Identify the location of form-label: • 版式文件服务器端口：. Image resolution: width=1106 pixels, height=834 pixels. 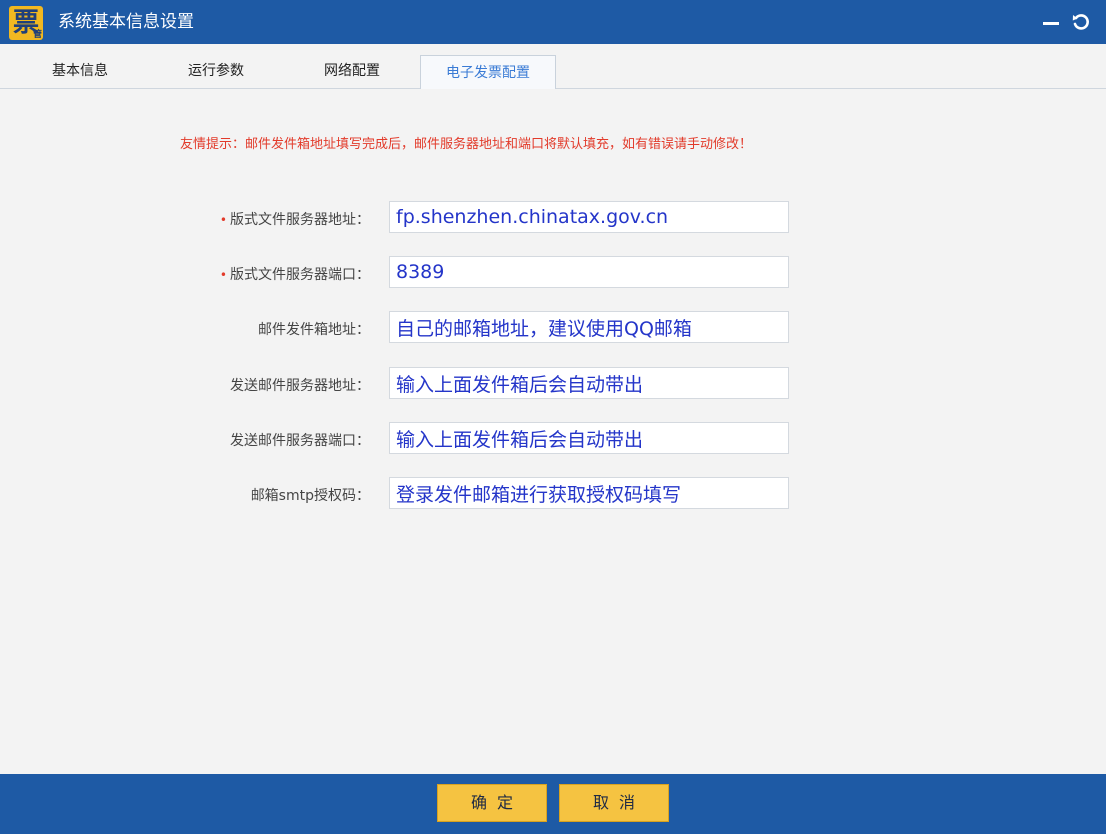
(295, 274).